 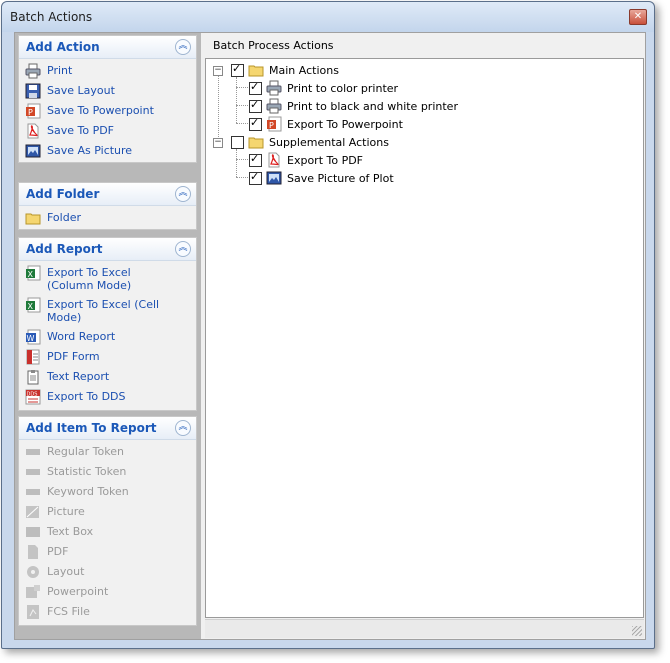 I want to click on add-folder-header: Add Folder ︽, so click(x=107, y=194).